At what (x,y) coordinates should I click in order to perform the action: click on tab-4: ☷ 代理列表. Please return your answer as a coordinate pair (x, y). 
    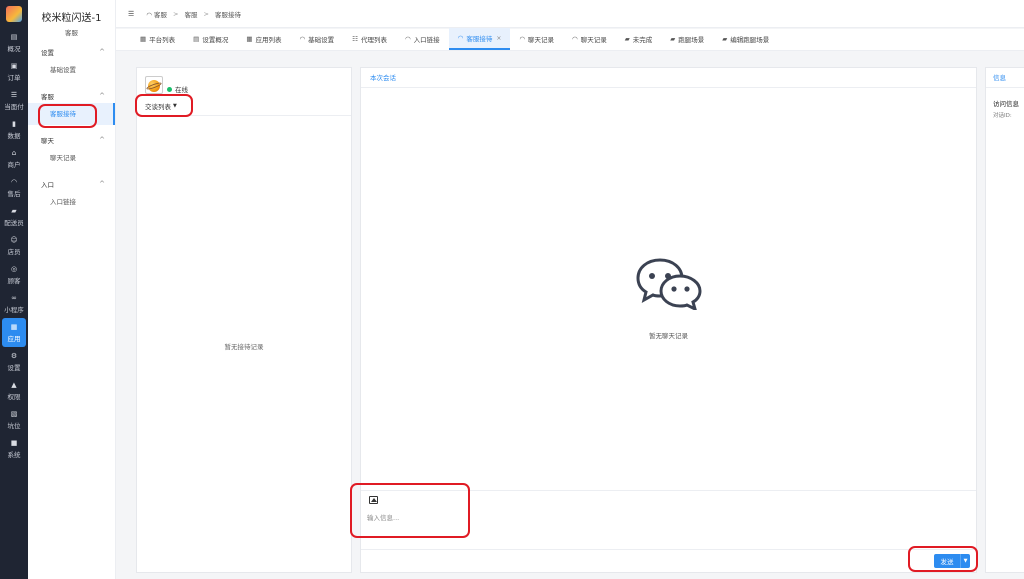
    Looking at the image, I should click on (369, 39).